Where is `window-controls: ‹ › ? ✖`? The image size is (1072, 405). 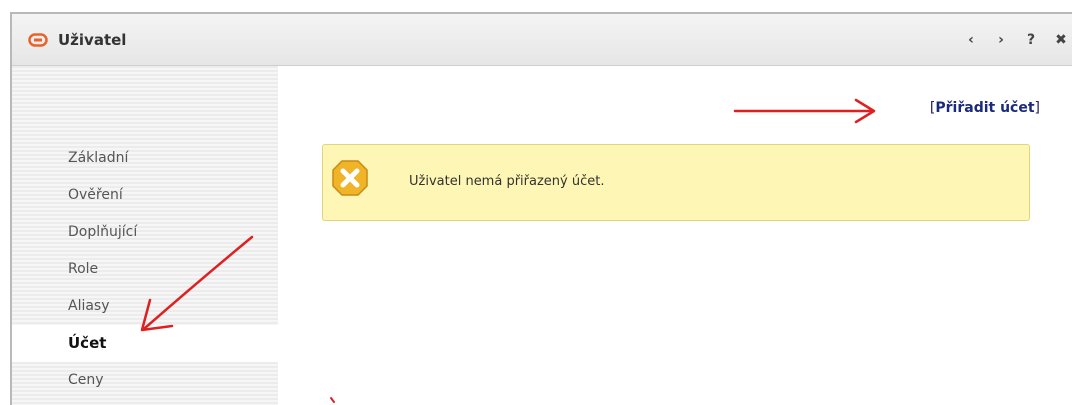 window-controls: ‹ › ? ✖ is located at coordinates (1012, 40).